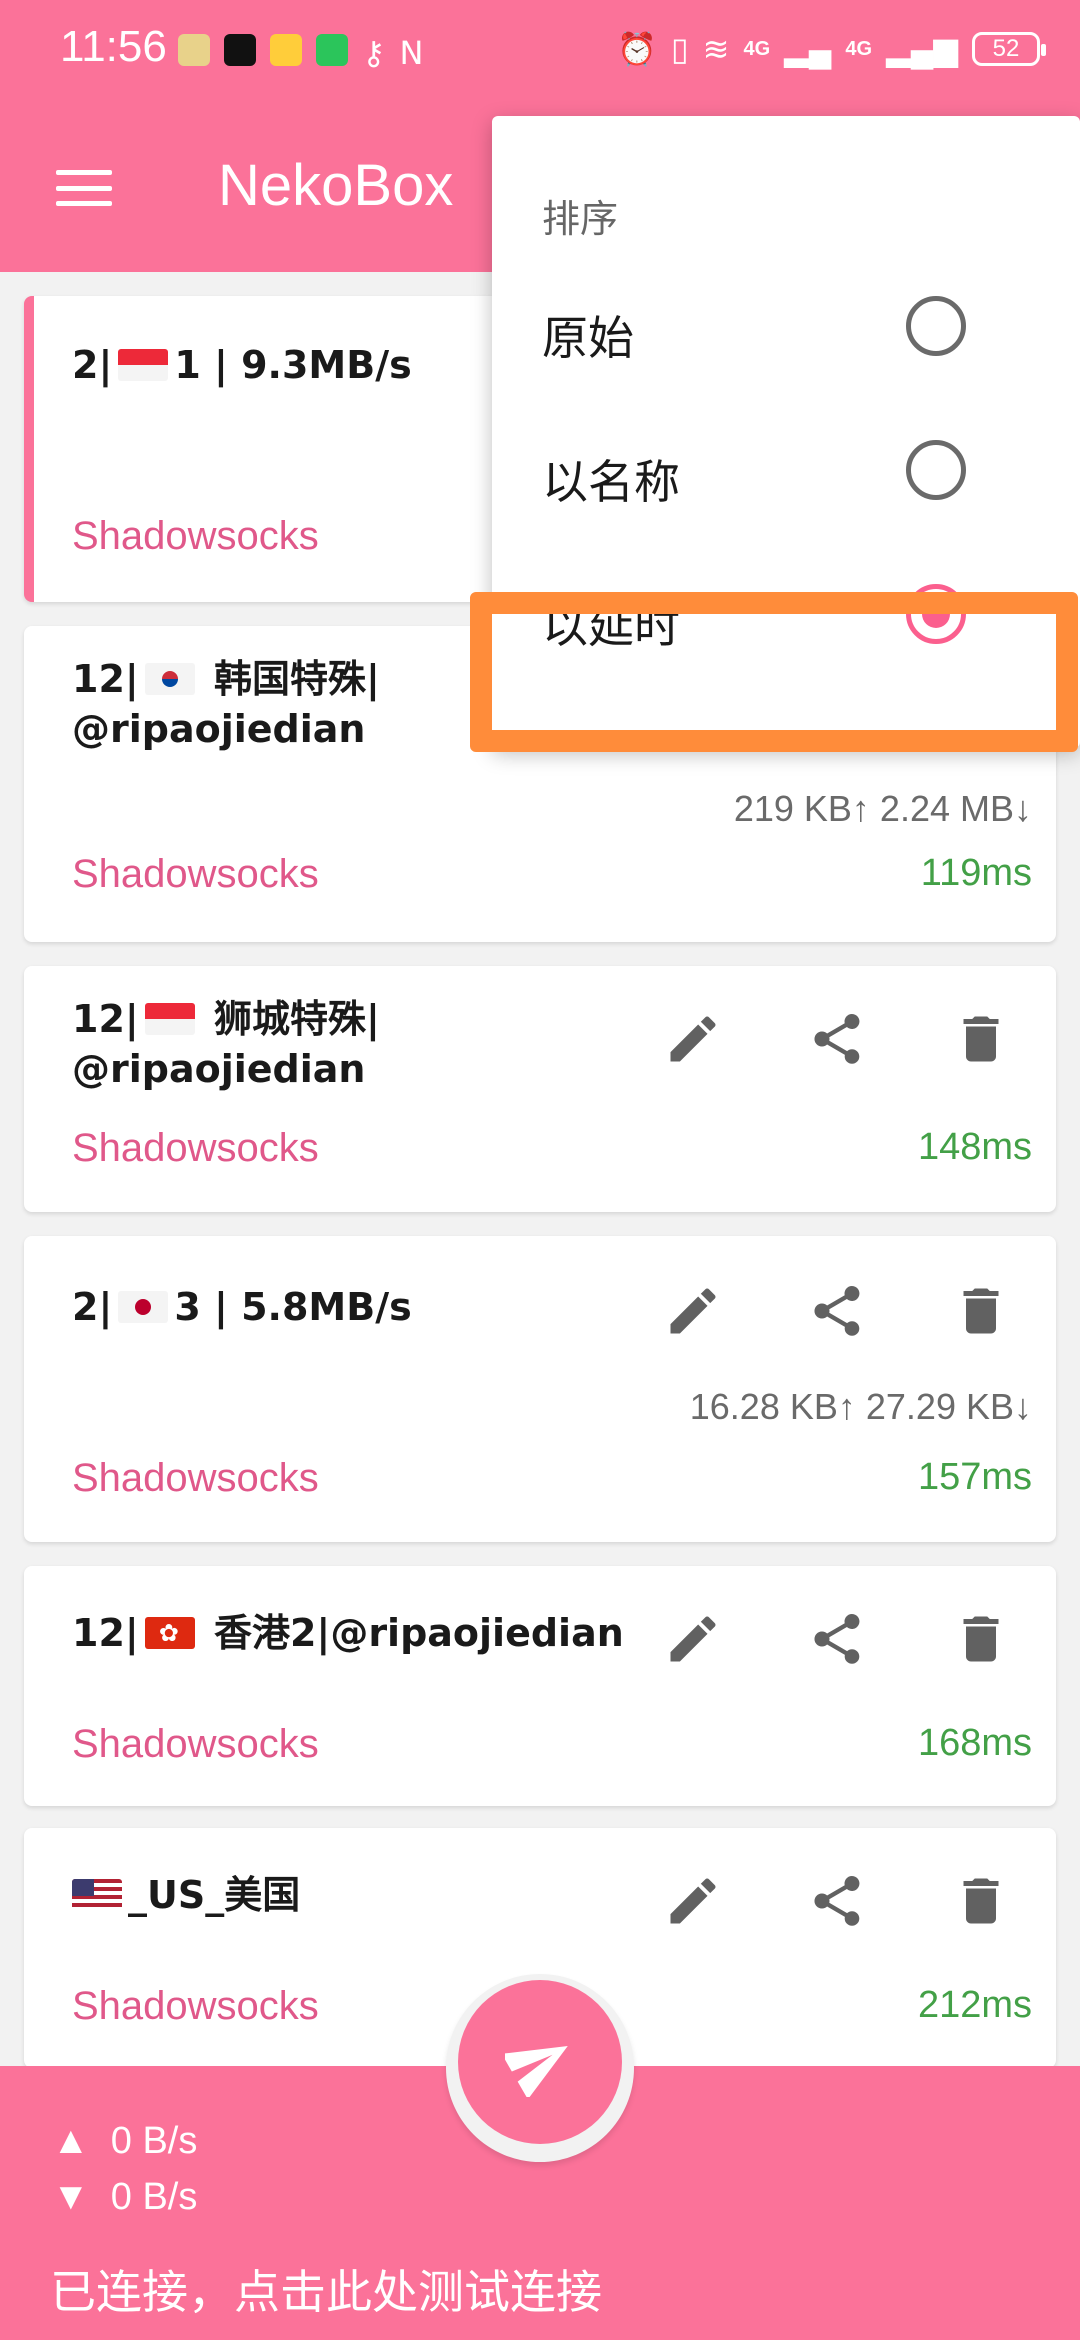 The image size is (1080, 2340). Describe the element at coordinates (786, 330) in the screenshot. I see `sort-option-original: 原始` at that location.